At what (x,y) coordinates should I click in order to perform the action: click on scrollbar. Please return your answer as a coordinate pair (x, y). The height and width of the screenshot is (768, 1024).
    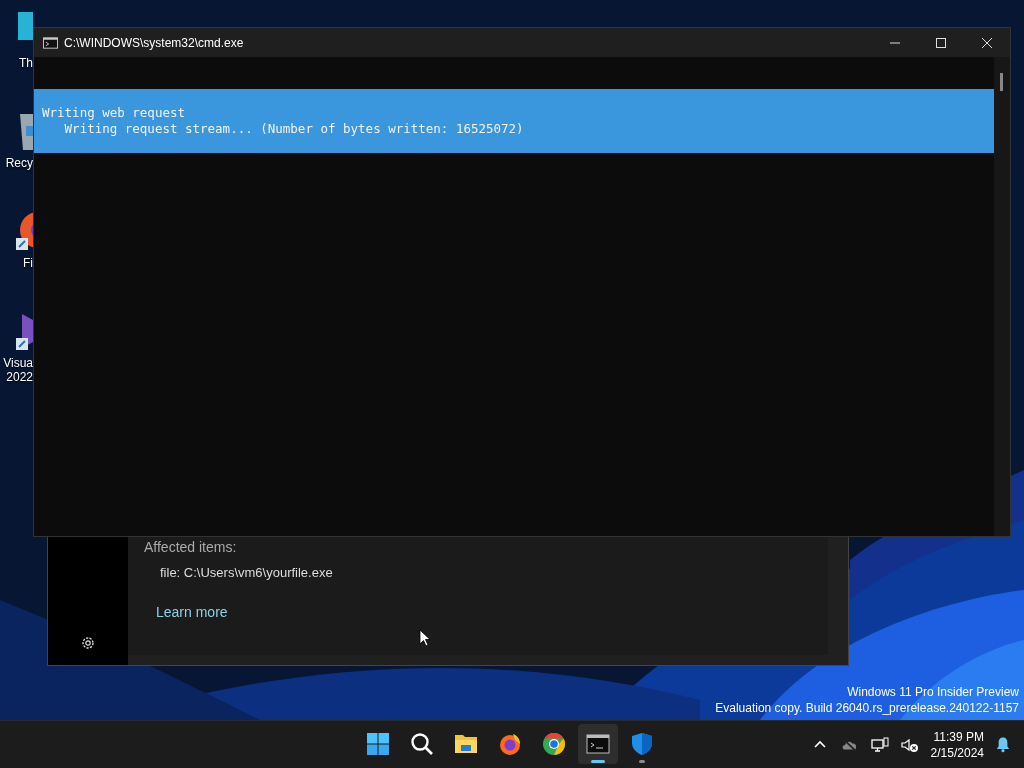
    Looking at the image, I should click on (1002, 296).